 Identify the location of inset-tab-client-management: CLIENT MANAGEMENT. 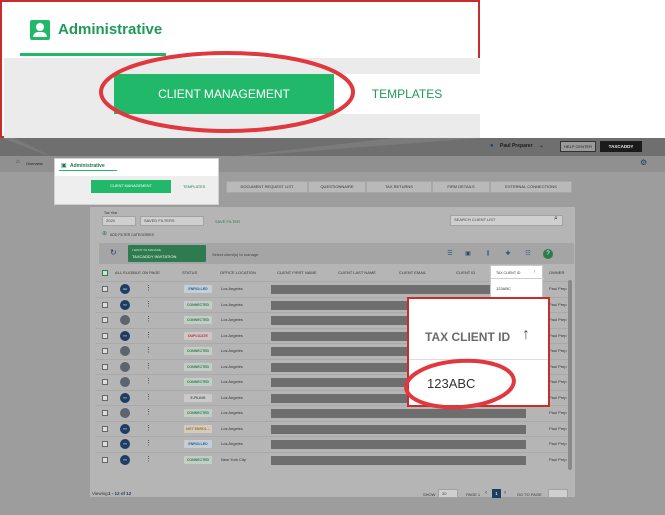
(131, 186).